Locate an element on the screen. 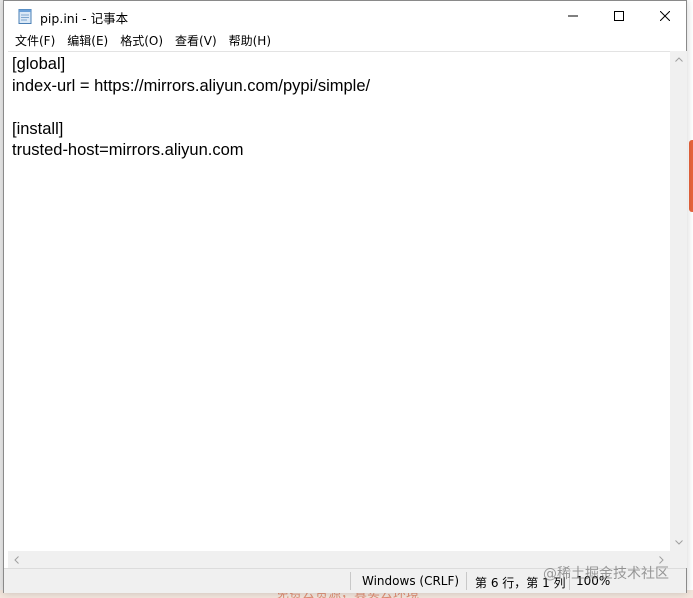  editor-line: [install] is located at coordinates (38, 128).